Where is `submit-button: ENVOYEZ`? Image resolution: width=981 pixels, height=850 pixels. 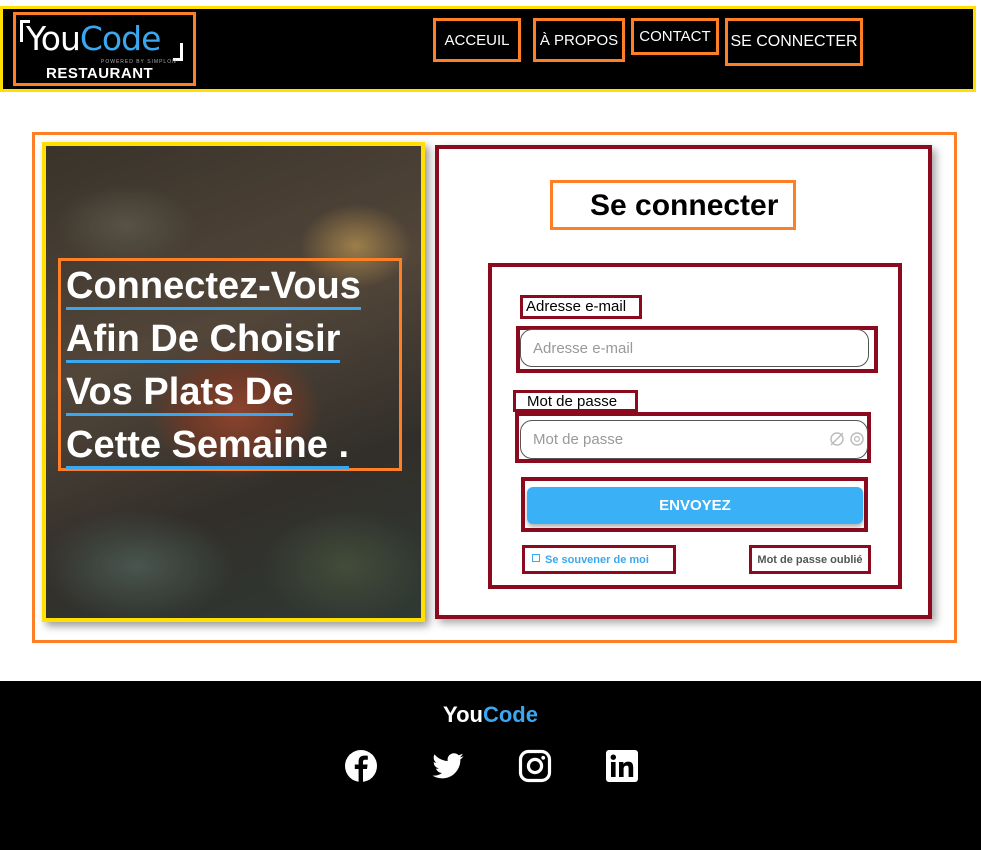
submit-button: ENVOYEZ is located at coordinates (695, 505).